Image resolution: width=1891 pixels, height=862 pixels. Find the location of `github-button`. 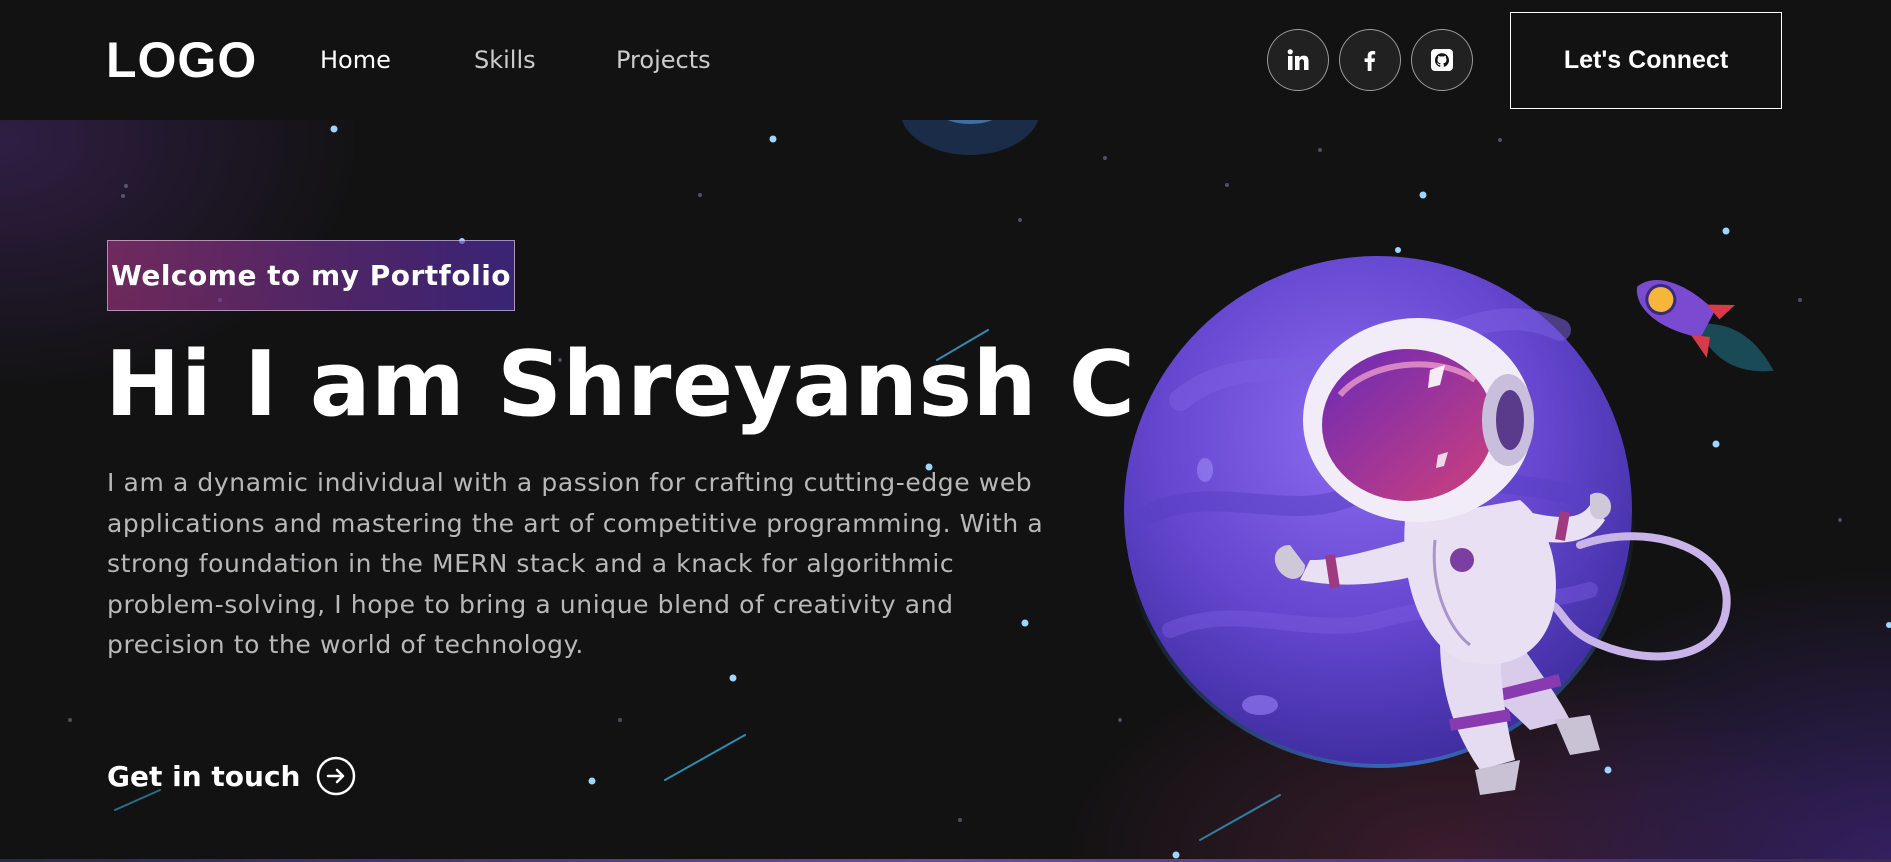

github-button is located at coordinates (1442, 60).